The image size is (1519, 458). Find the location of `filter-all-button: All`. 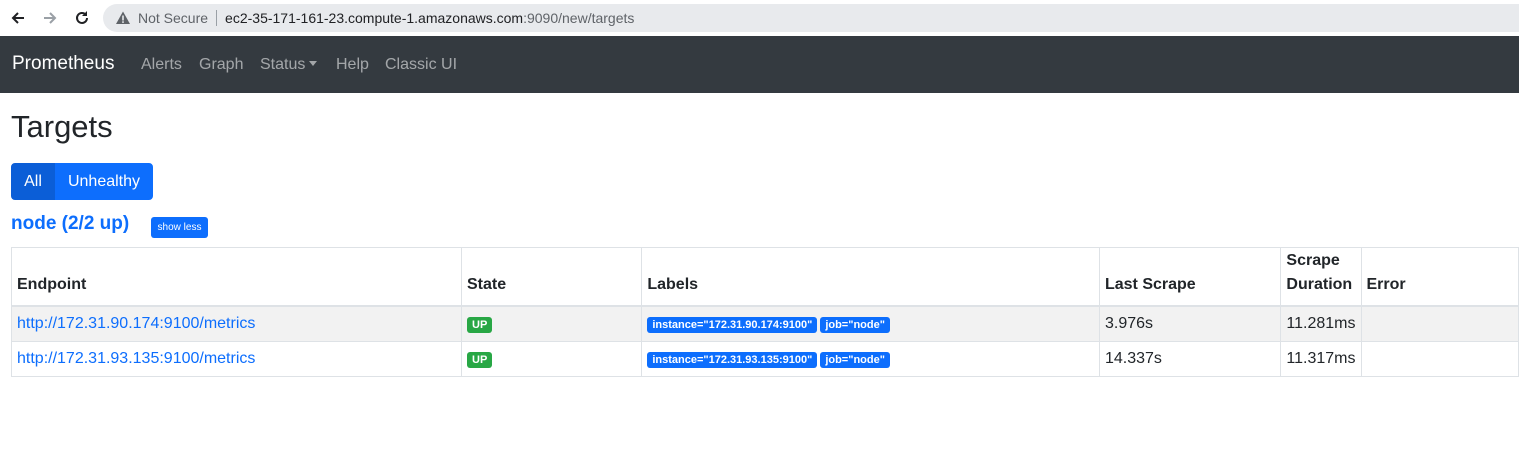

filter-all-button: All is located at coordinates (33, 181).